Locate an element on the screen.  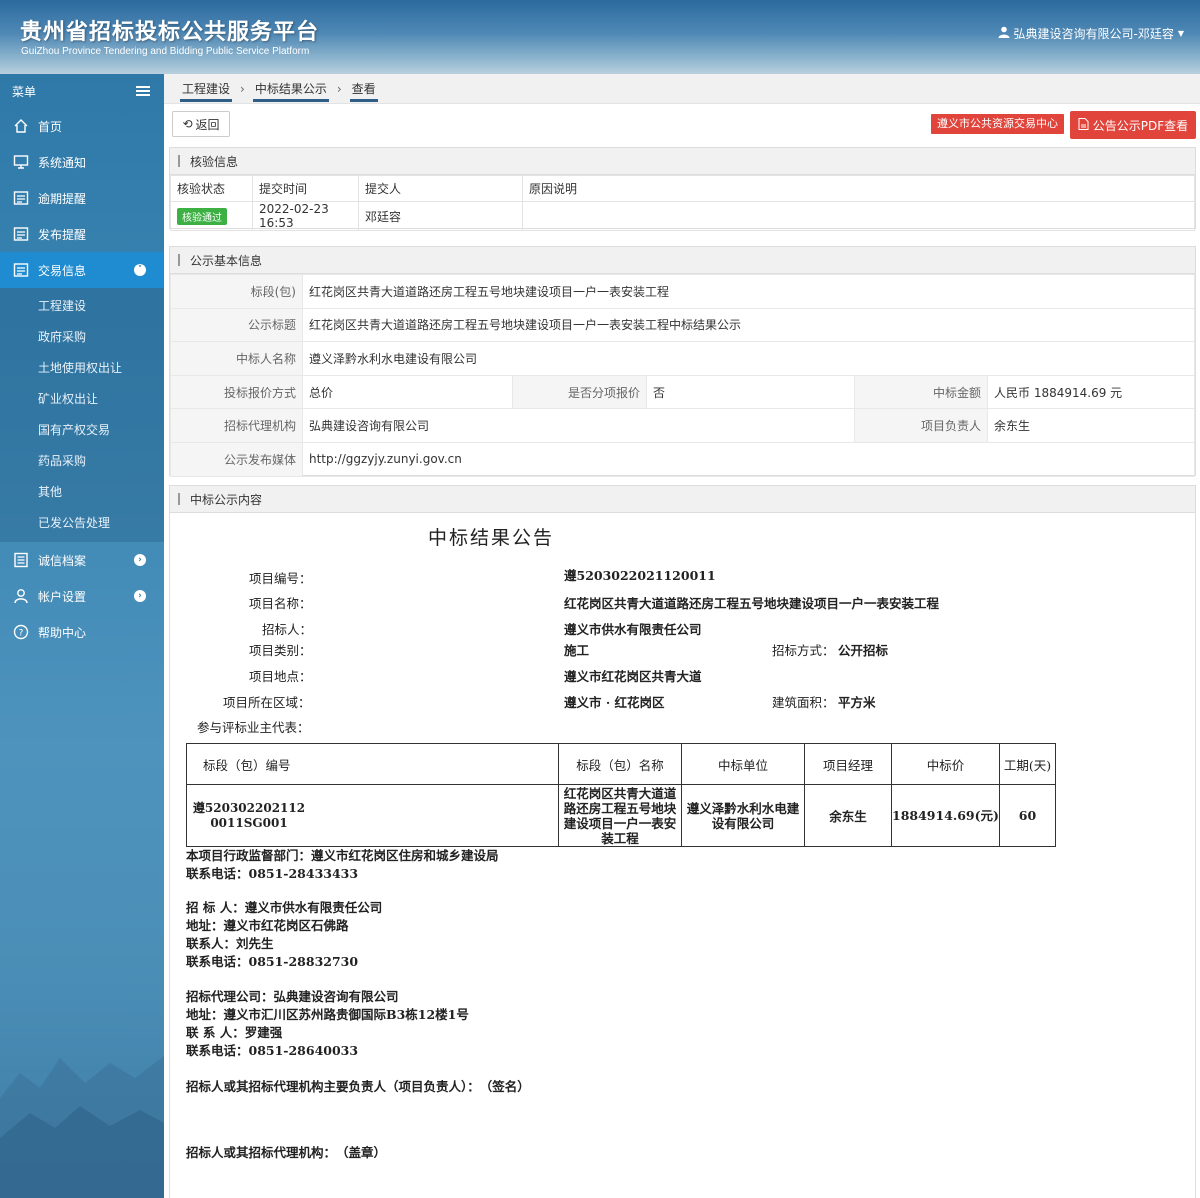
field-label: 公示标题 is located at coordinates (236, 325).